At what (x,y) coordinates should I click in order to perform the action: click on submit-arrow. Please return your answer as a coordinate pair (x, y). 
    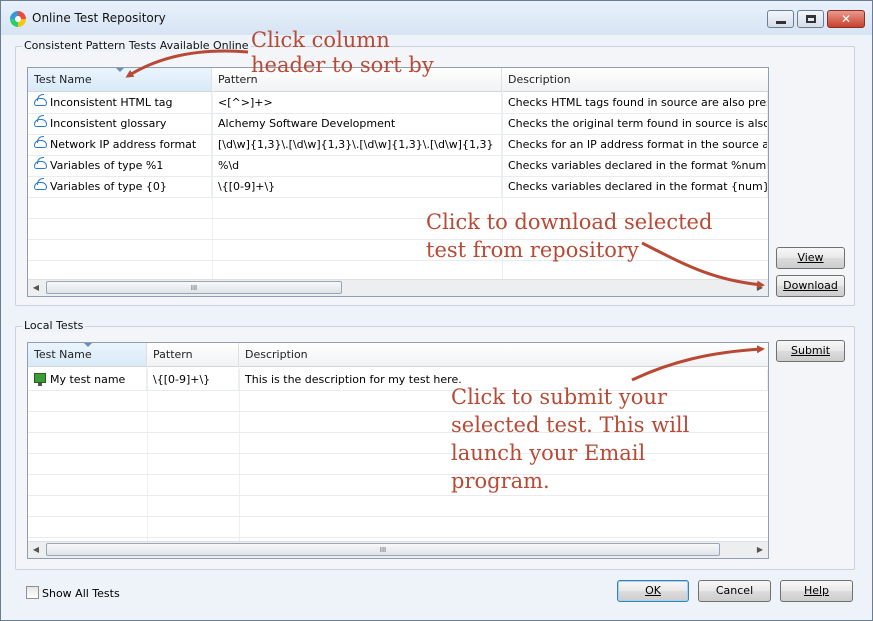
    Looking at the image, I should click on (698, 363).